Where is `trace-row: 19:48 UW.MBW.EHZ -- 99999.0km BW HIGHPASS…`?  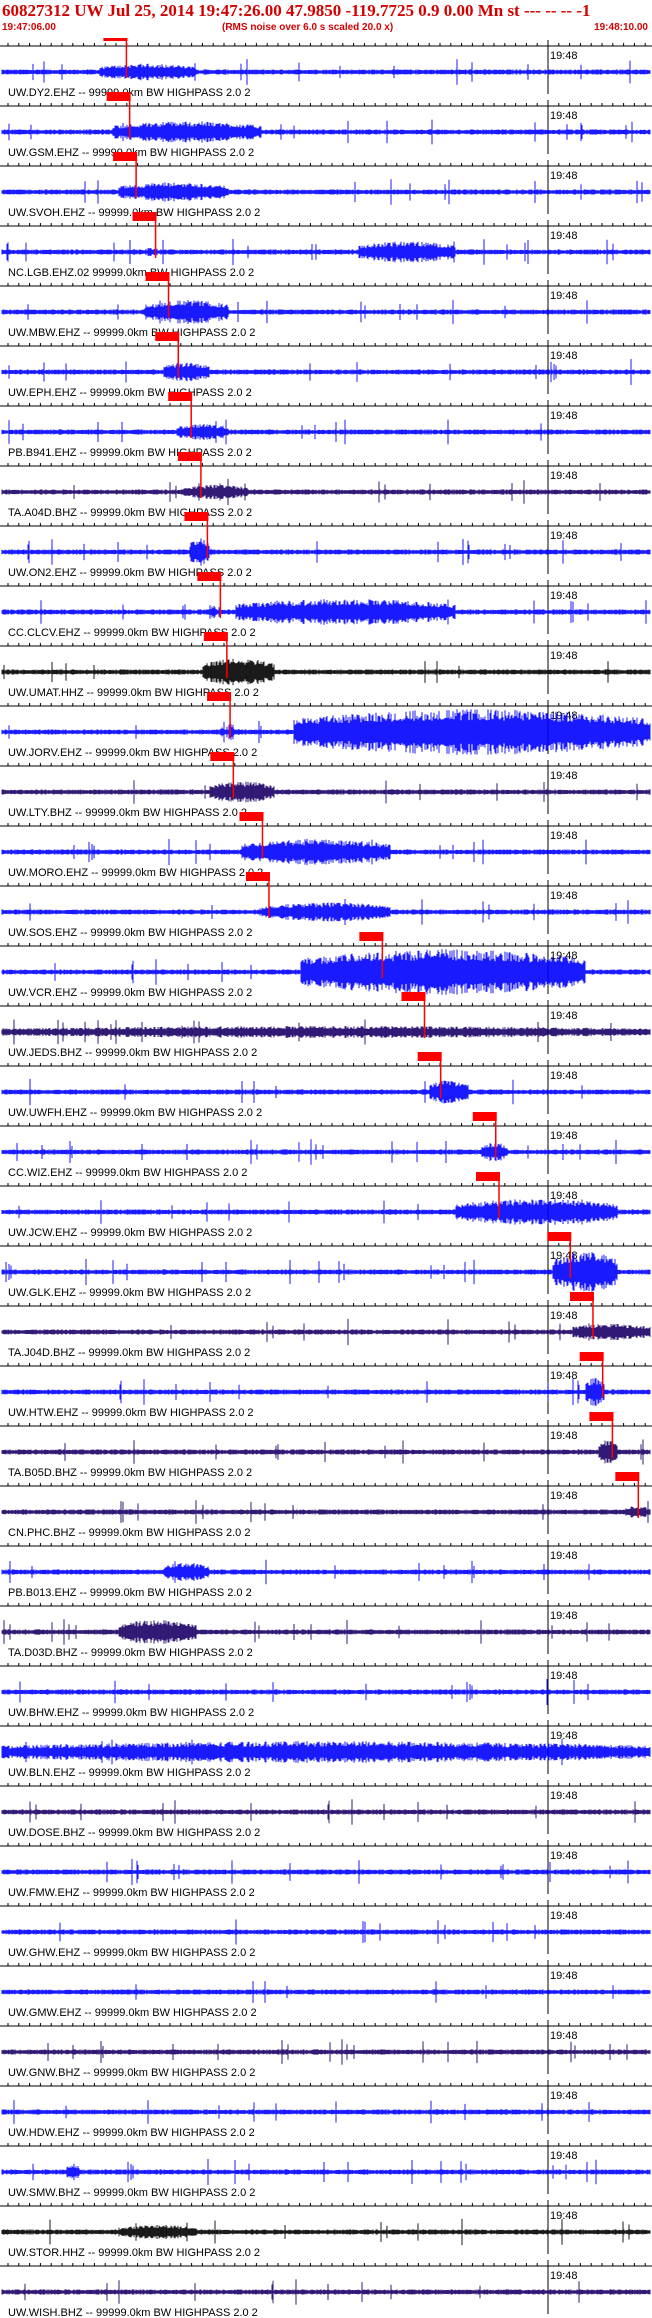
trace-row: 19:48 UW.MBW.EHZ -- 99999.0km BW HIGHPASS… is located at coordinates (326, 305).